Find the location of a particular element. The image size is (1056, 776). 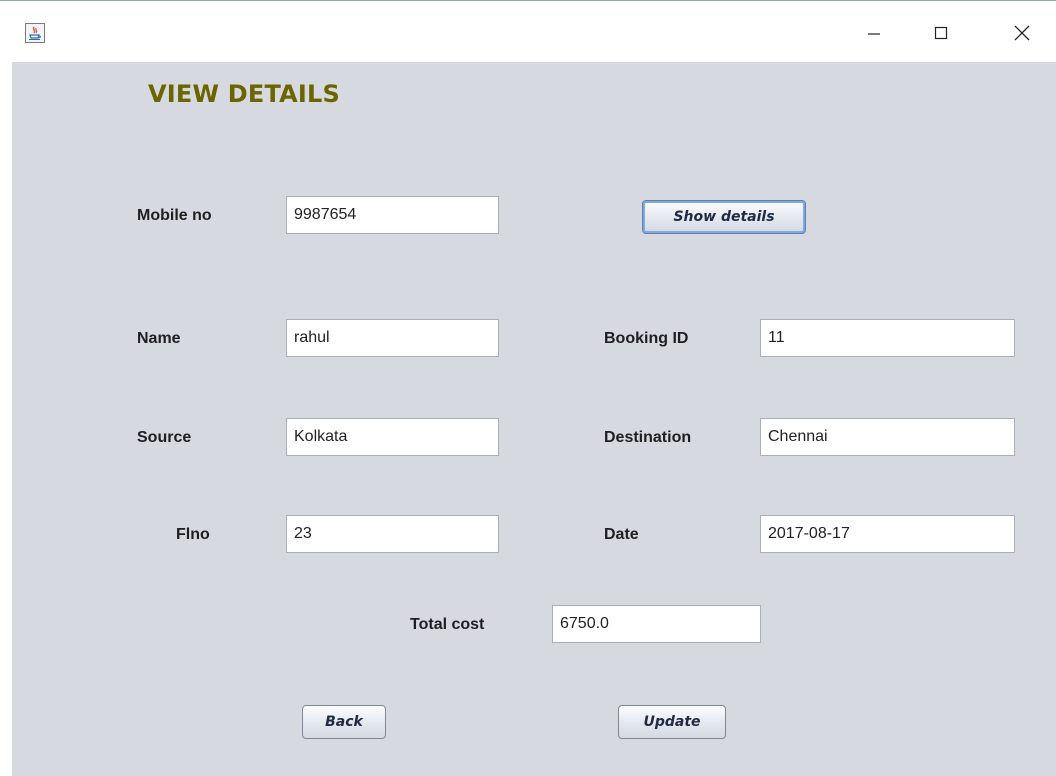

total-cost-label: Total cost is located at coordinates (447, 624).